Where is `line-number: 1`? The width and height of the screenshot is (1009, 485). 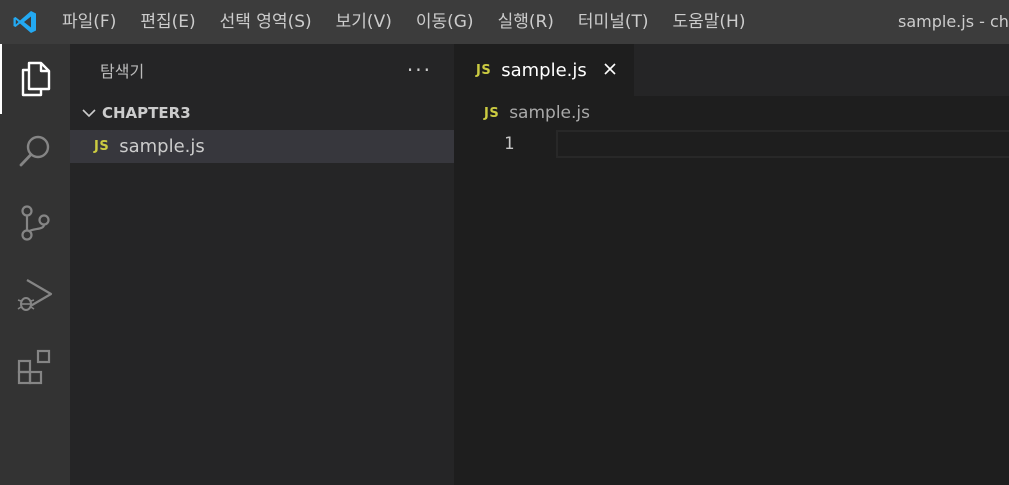
line-number: 1 is located at coordinates (509, 144).